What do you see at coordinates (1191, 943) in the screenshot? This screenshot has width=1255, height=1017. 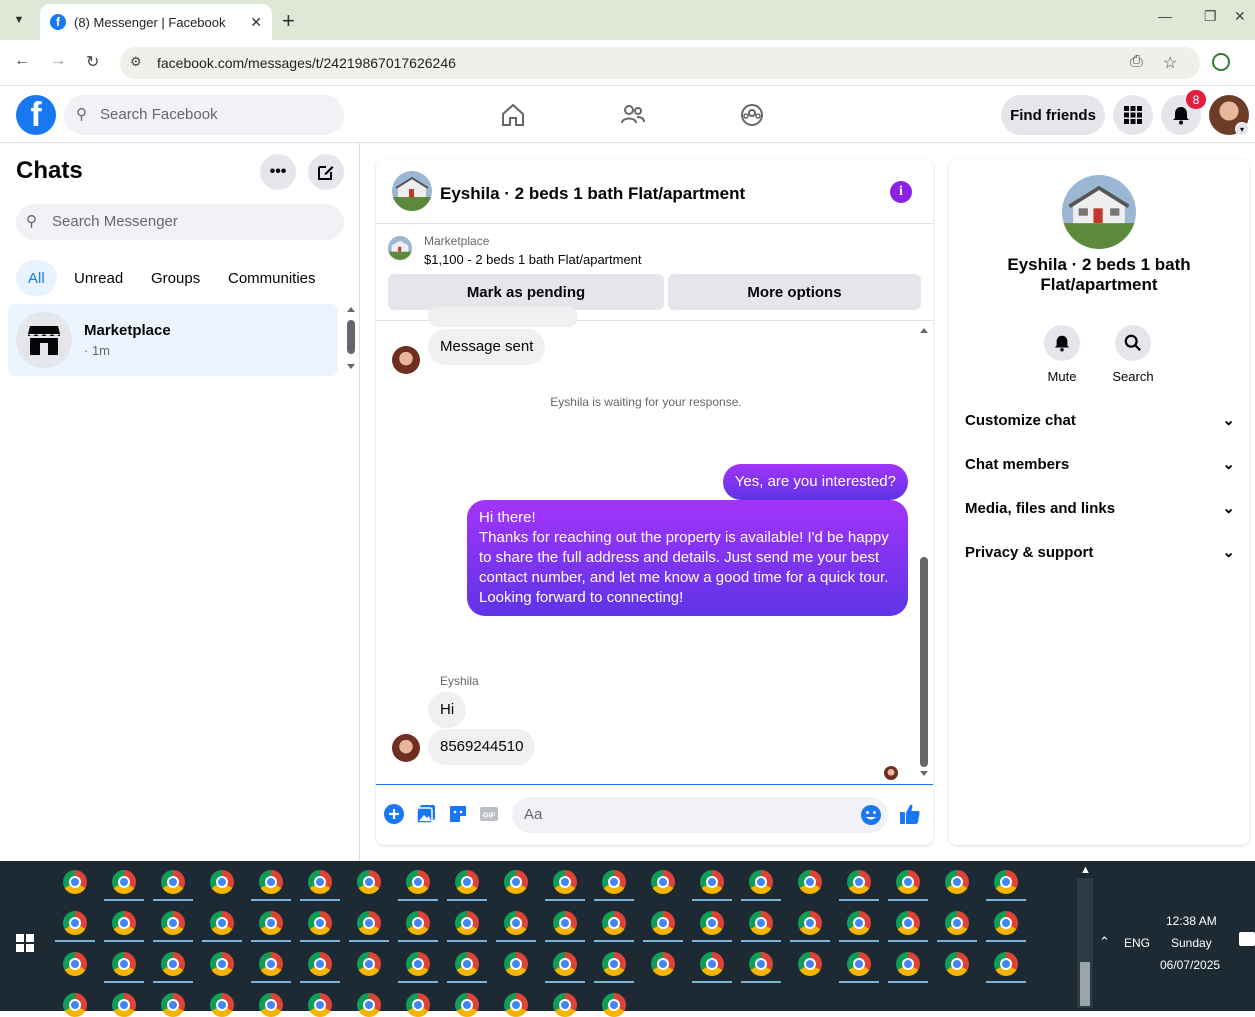 I see `clock-day: Sunday` at bounding box center [1191, 943].